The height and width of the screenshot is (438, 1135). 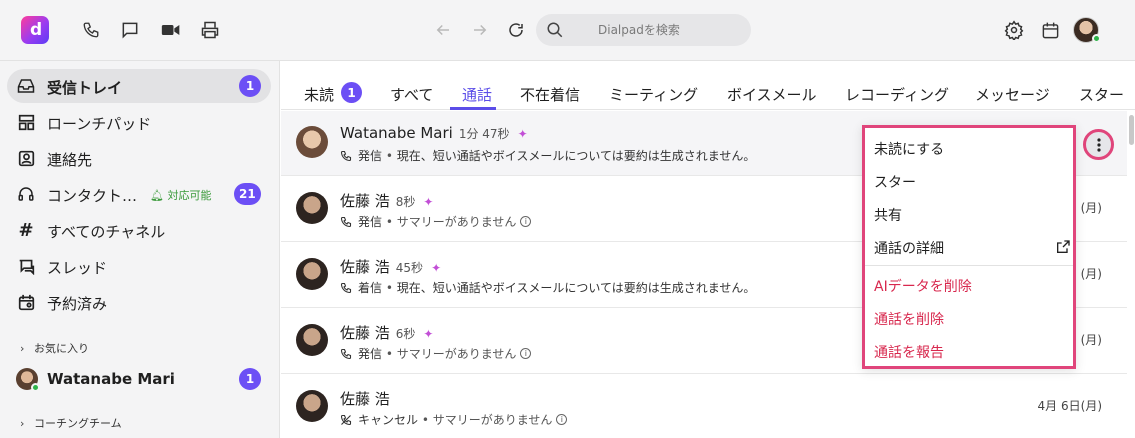 I want to click on sidebar-item-favorite-user: Watanabe Mari 1, so click(x=139, y=379).